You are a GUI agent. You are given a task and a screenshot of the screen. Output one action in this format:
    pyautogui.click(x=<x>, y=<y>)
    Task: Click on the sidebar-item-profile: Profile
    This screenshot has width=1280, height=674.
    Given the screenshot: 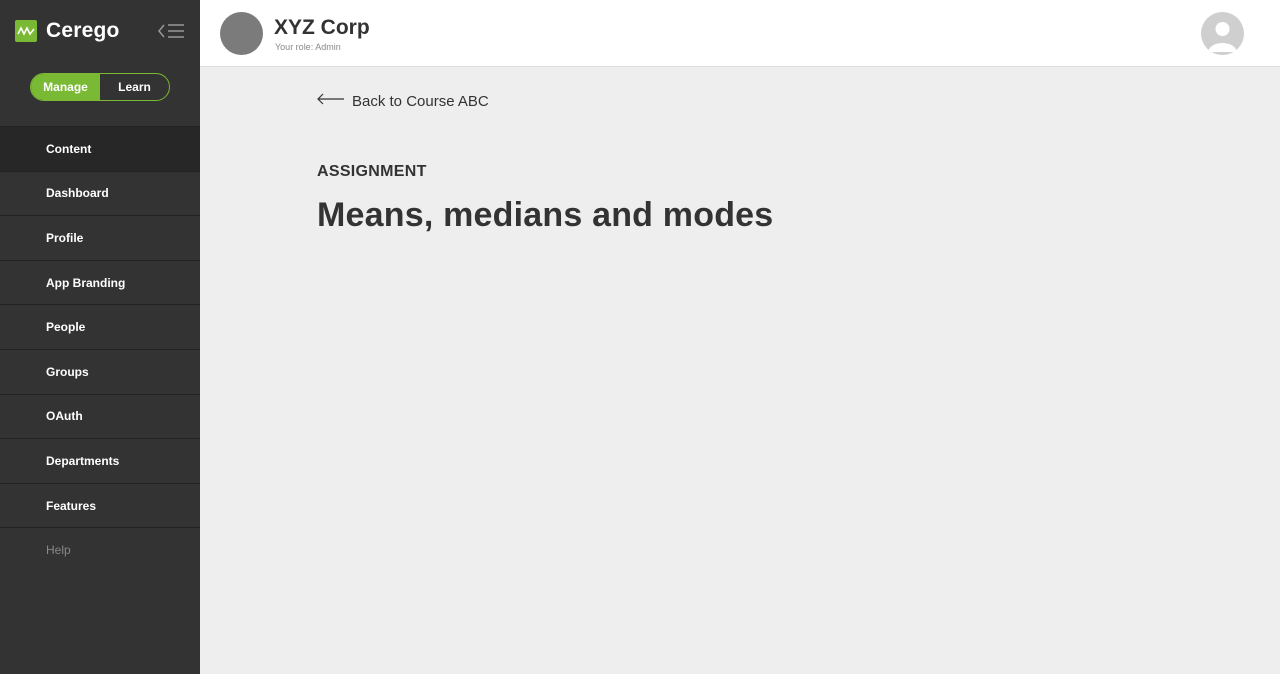 What is the action you would take?
    pyautogui.click(x=100, y=237)
    